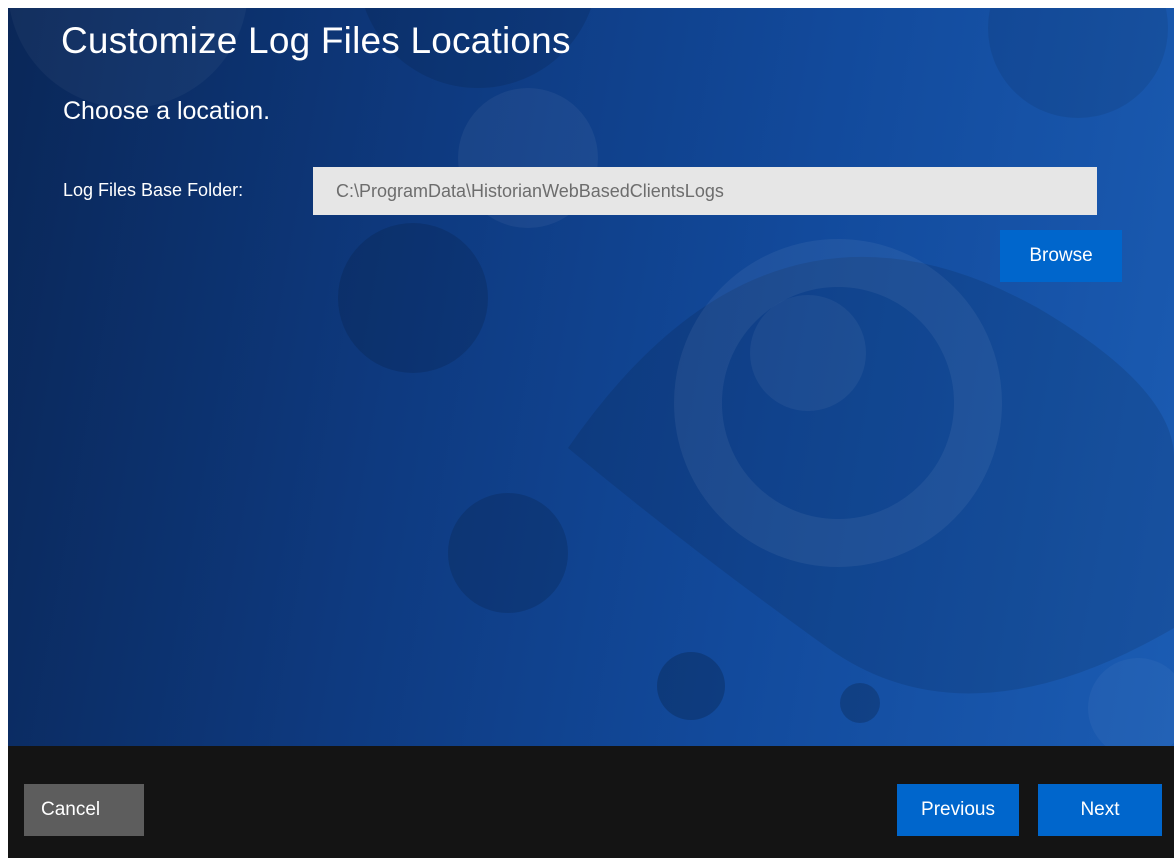 The image size is (1174, 858). I want to click on page-title: Customize Log Files Locations, so click(316, 40).